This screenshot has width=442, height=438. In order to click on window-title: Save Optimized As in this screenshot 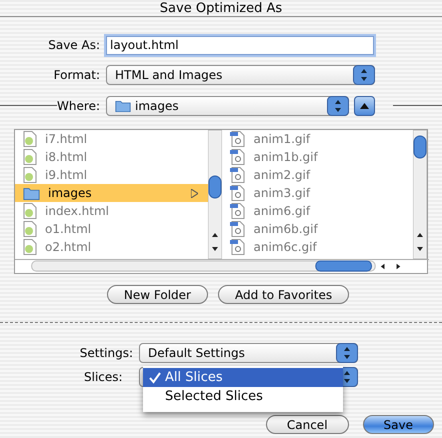, I will do `click(221, 8)`.